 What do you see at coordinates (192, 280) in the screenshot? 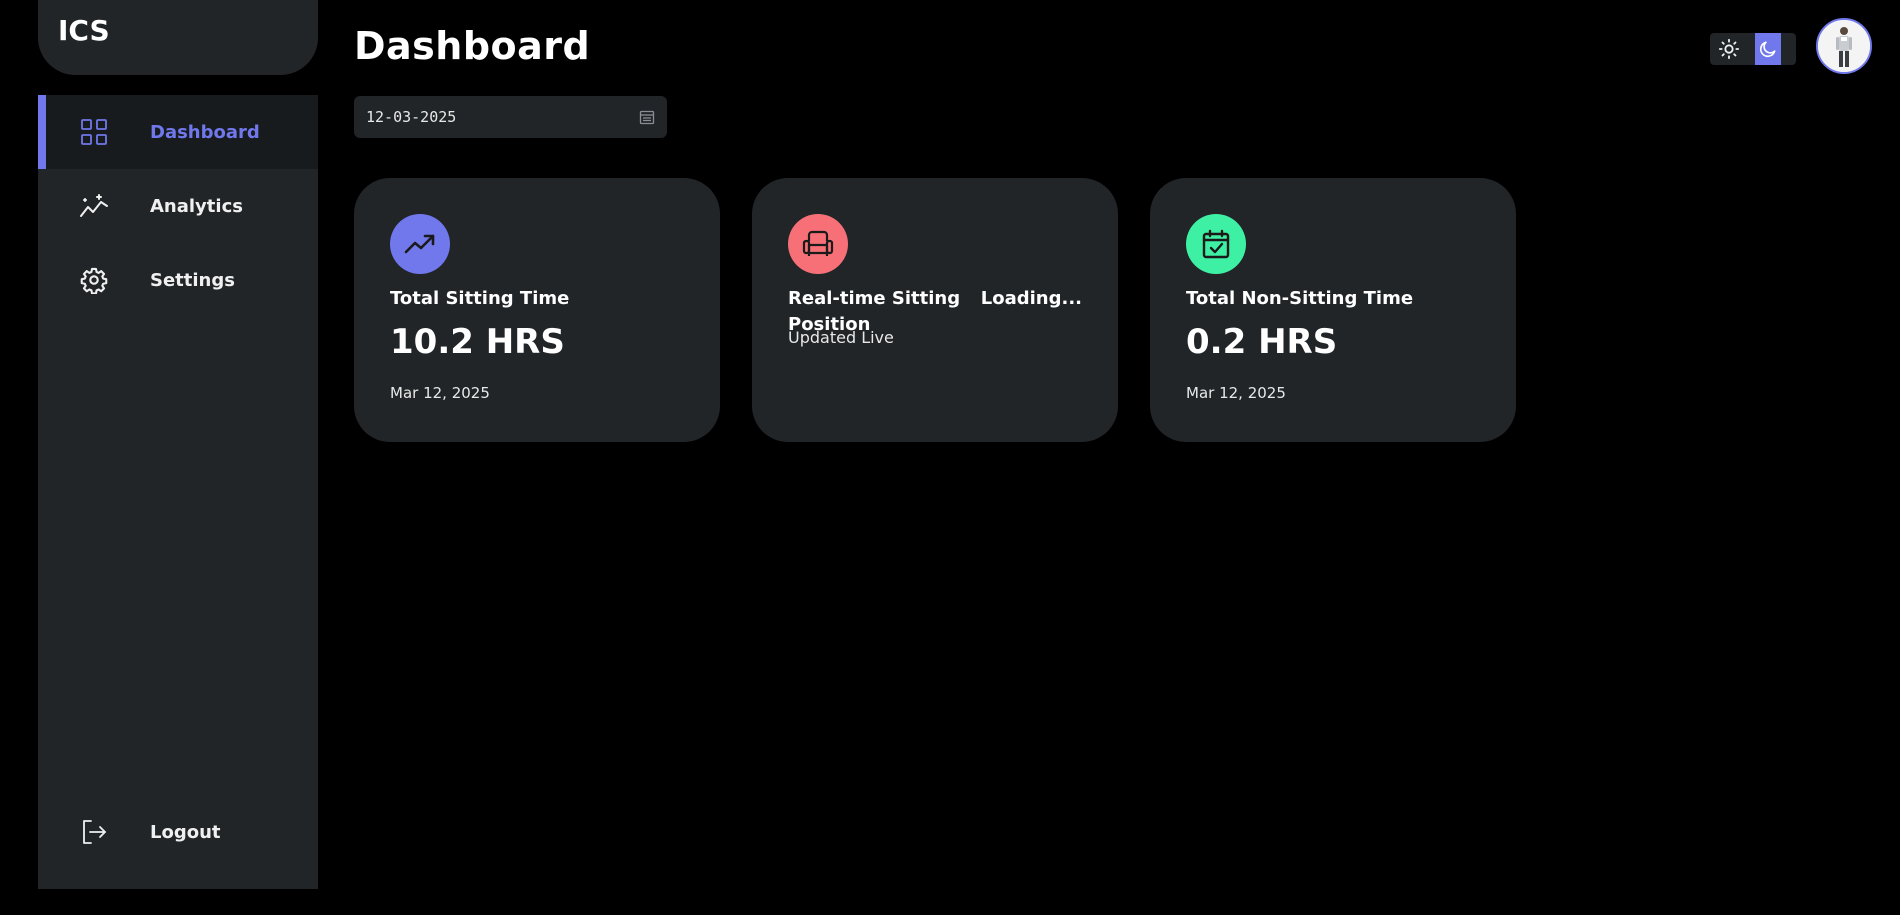
I see `sidebar-item-label: Settings` at bounding box center [192, 280].